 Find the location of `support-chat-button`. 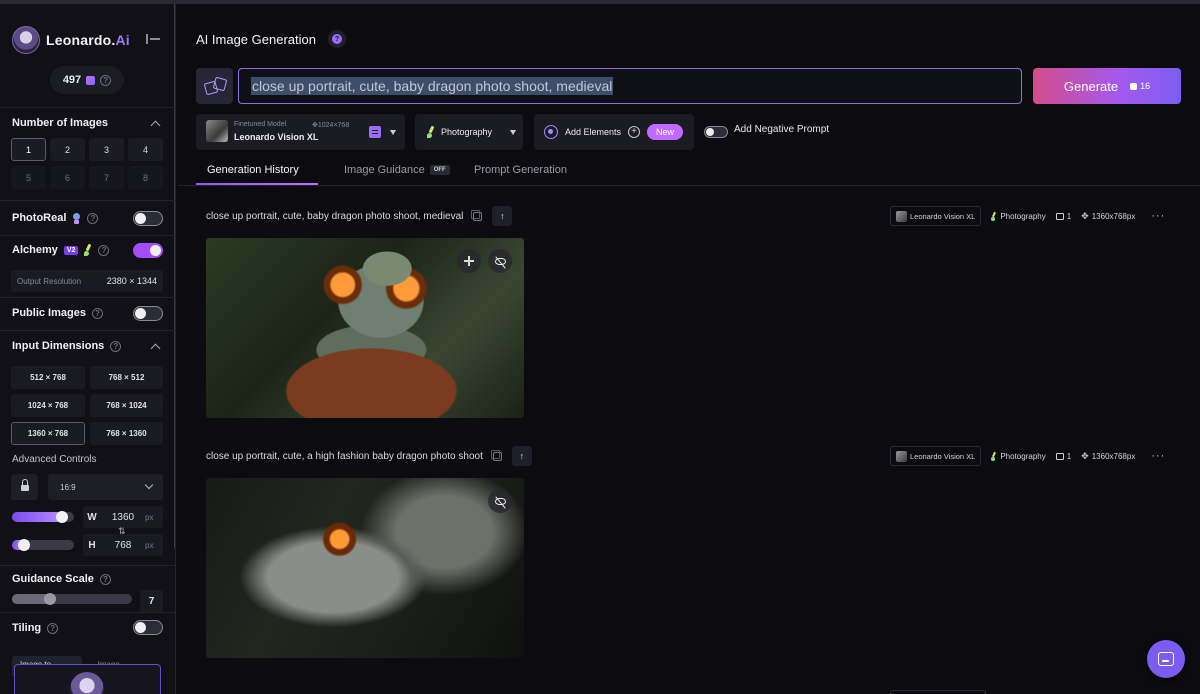

support-chat-button is located at coordinates (1166, 659).